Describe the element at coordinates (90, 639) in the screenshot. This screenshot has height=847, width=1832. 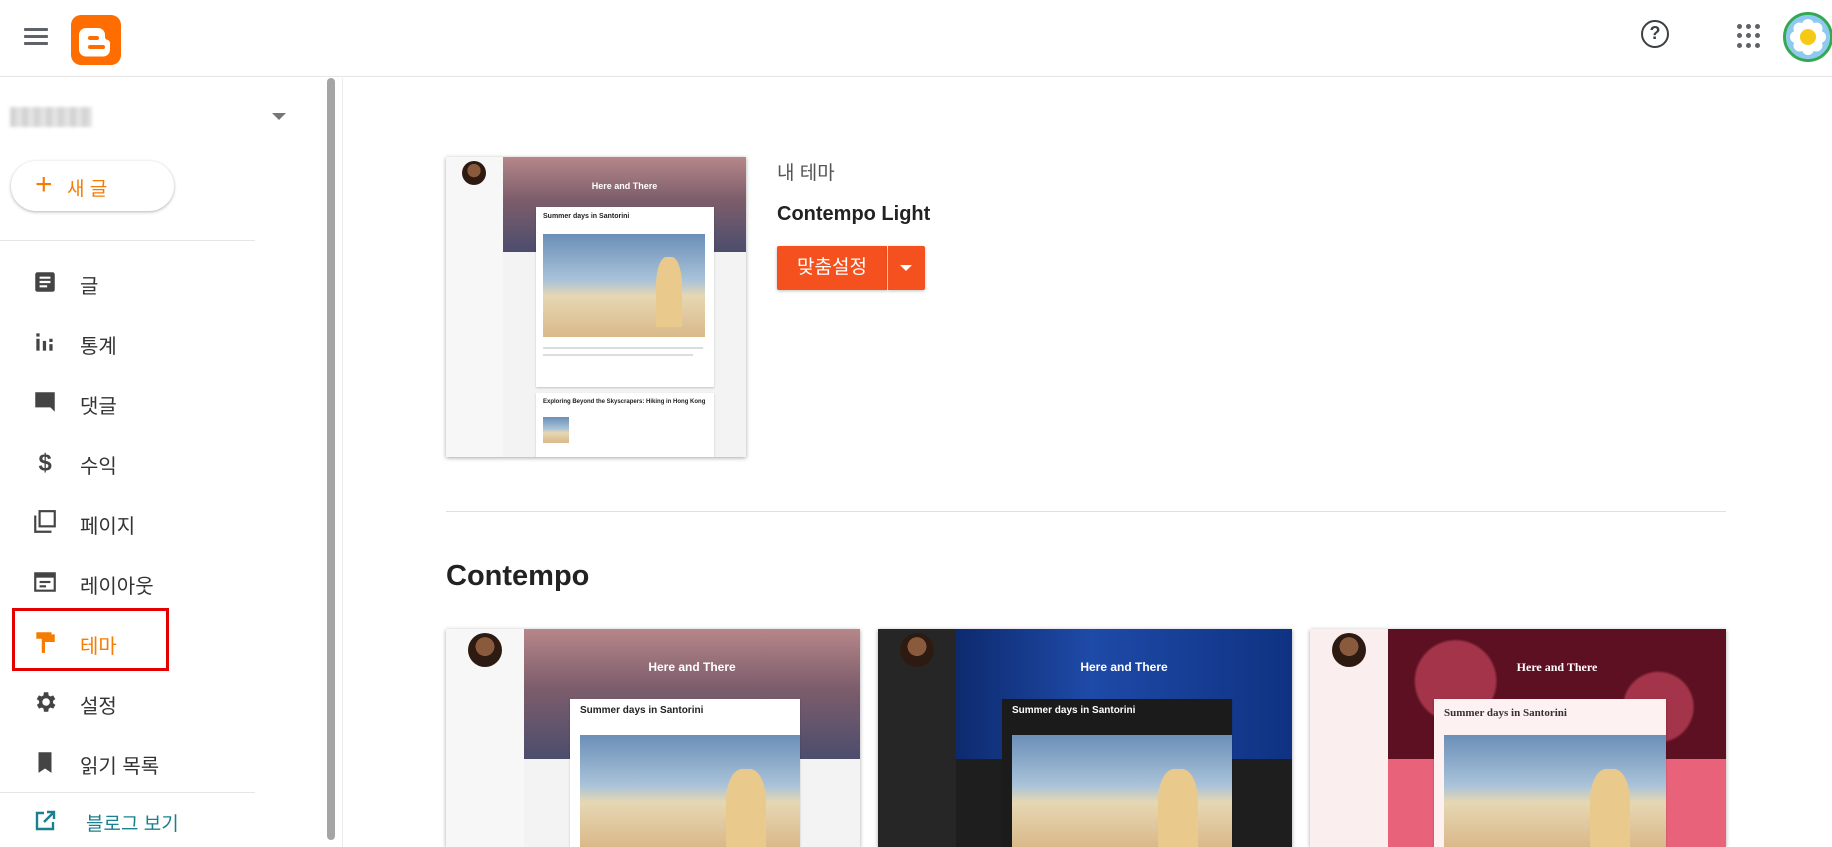
I see `theme-highlight-box` at that location.